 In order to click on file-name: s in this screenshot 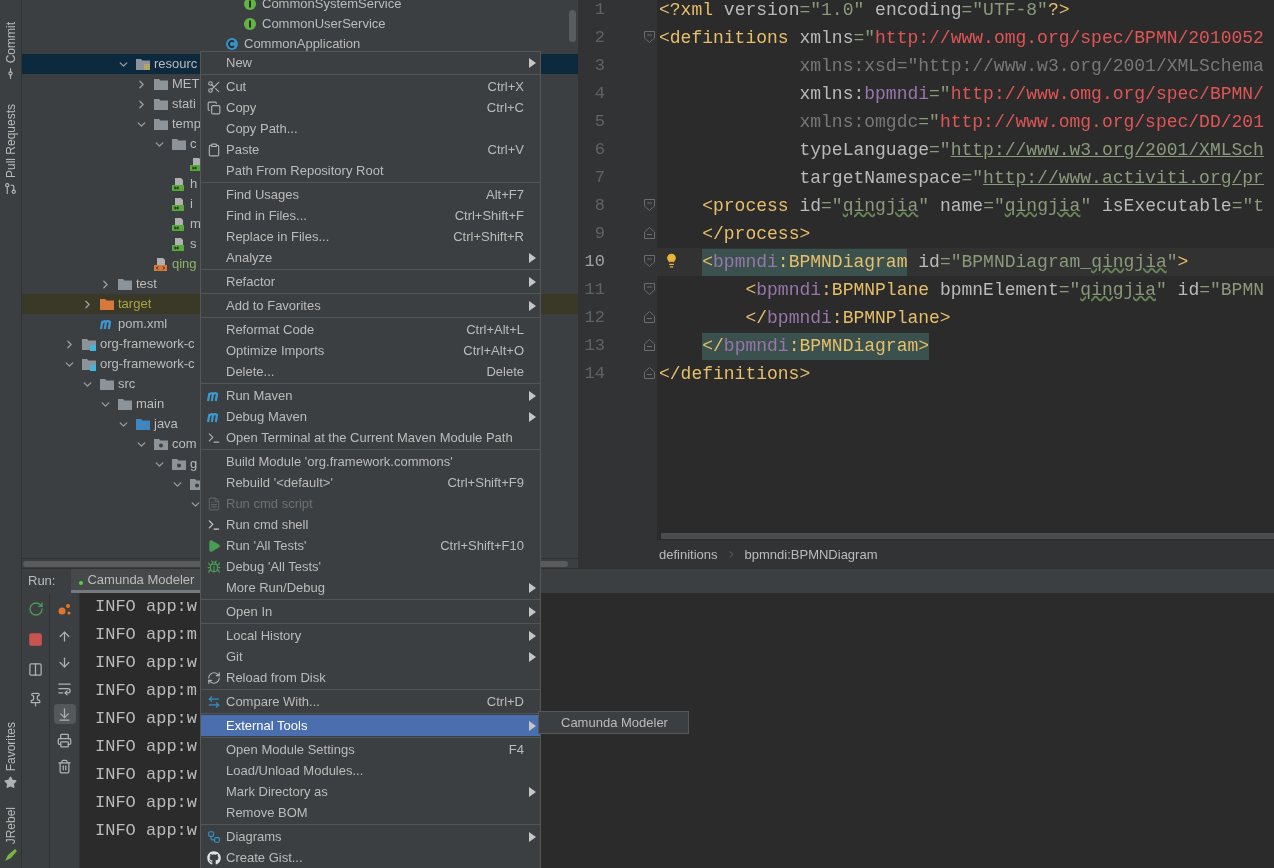, I will do `click(193, 244)`.